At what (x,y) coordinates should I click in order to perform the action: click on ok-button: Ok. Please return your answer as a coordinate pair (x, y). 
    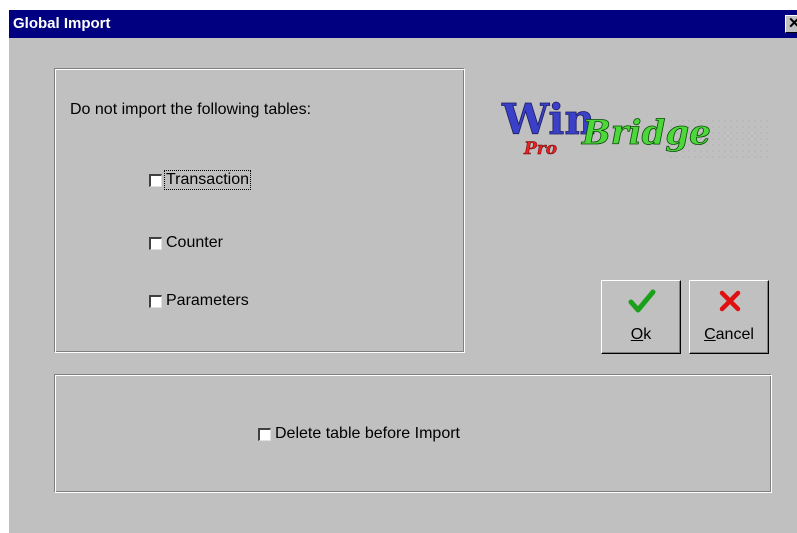
    Looking at the image, I should click on (641, 317).